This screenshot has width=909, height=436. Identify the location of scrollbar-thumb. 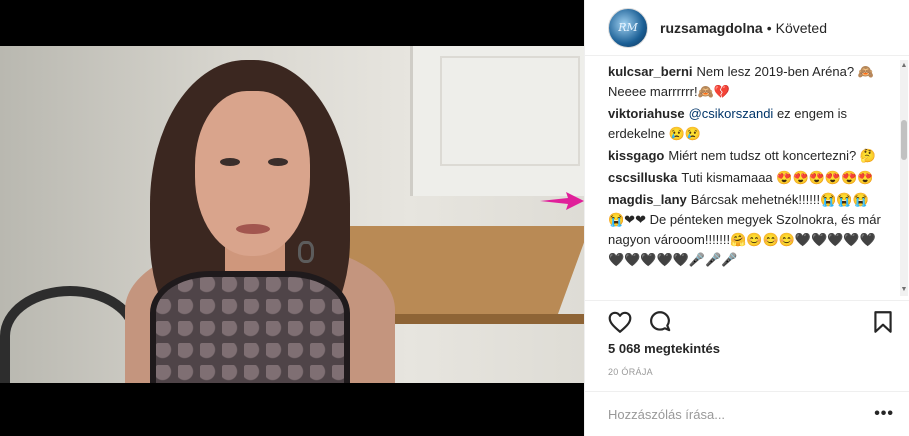
(904, 140).